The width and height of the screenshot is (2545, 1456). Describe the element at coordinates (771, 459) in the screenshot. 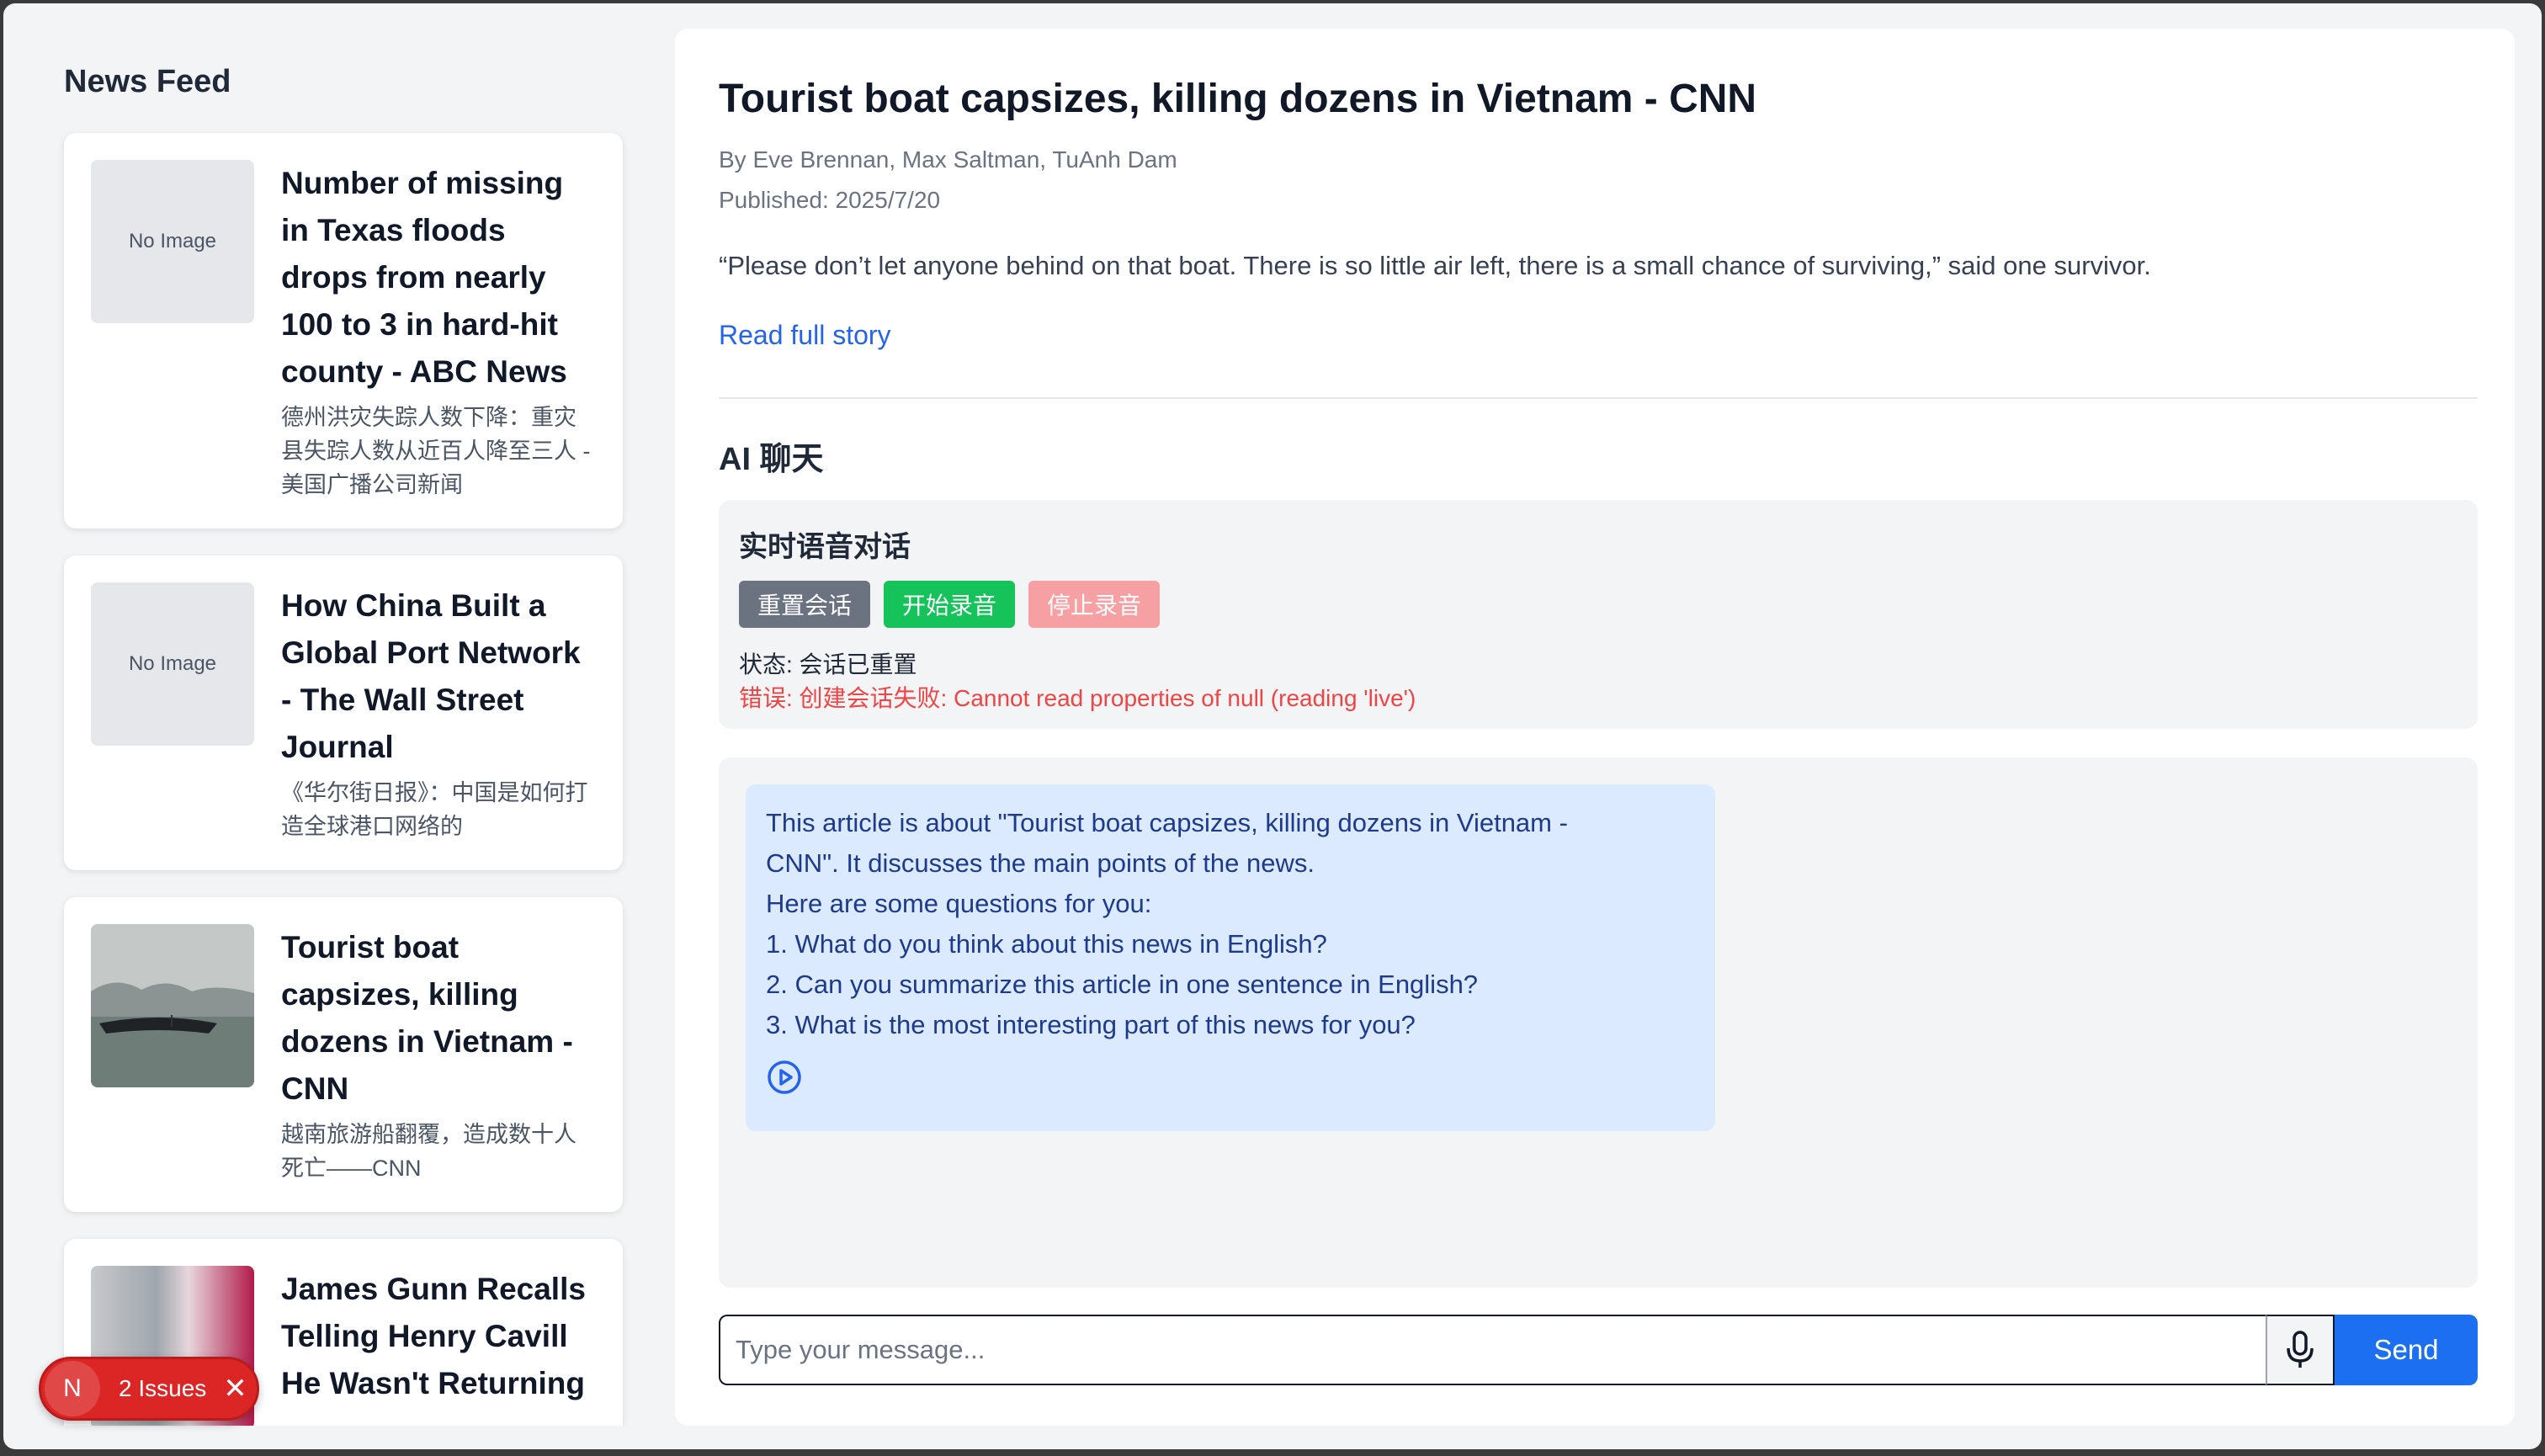

I see `ai-chat-title: AI 聊天` at that location.